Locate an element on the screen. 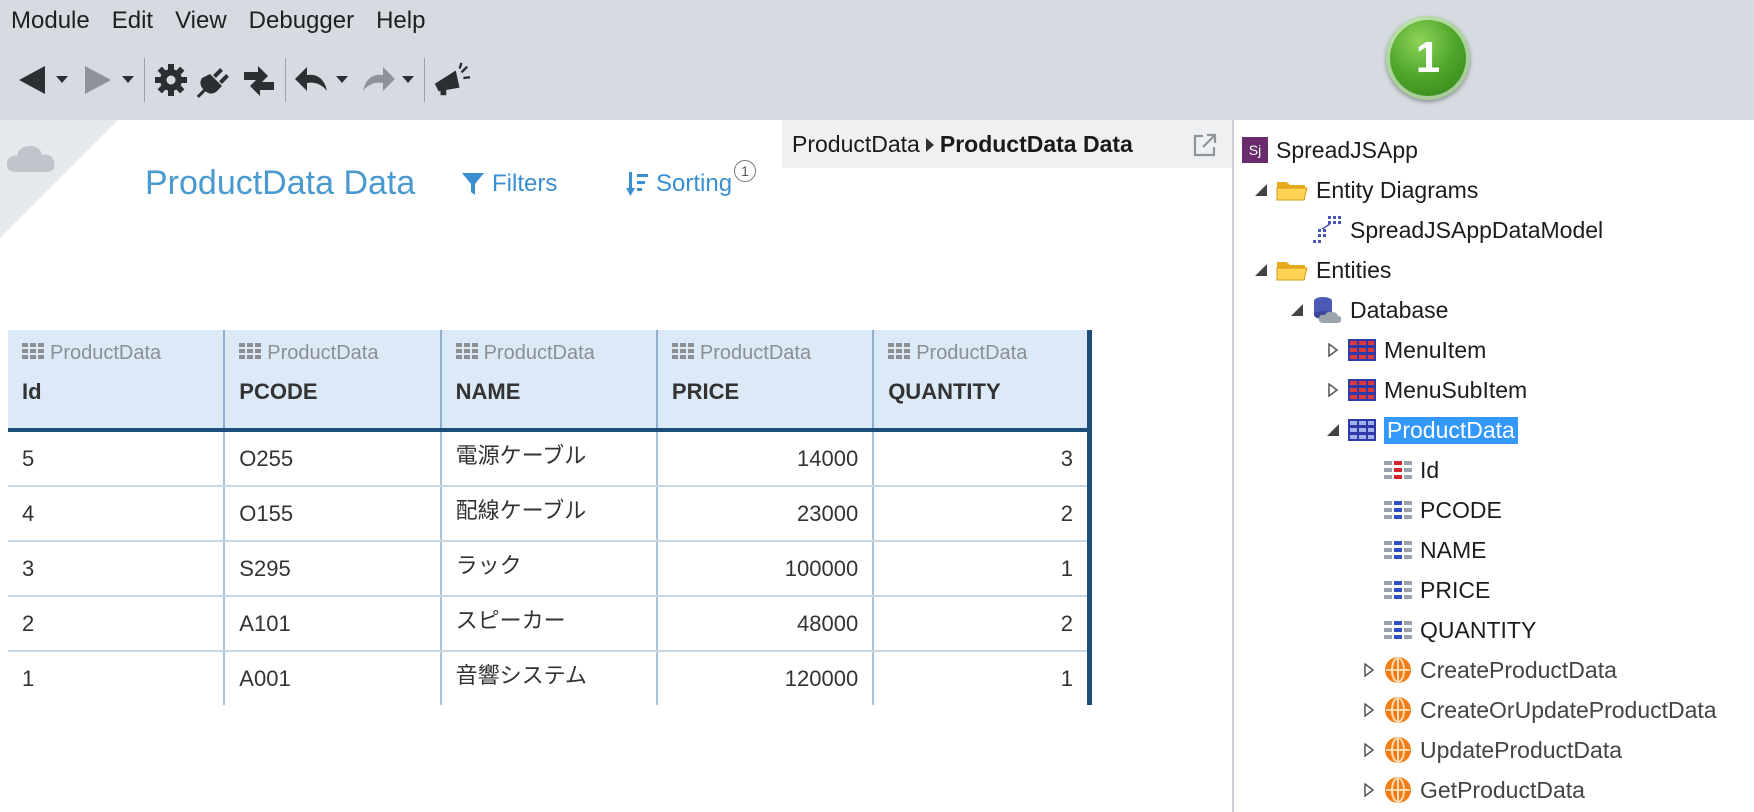 The width and height of the screenshot is (1754, 812). undo-button is located at coordinates (312, 80).